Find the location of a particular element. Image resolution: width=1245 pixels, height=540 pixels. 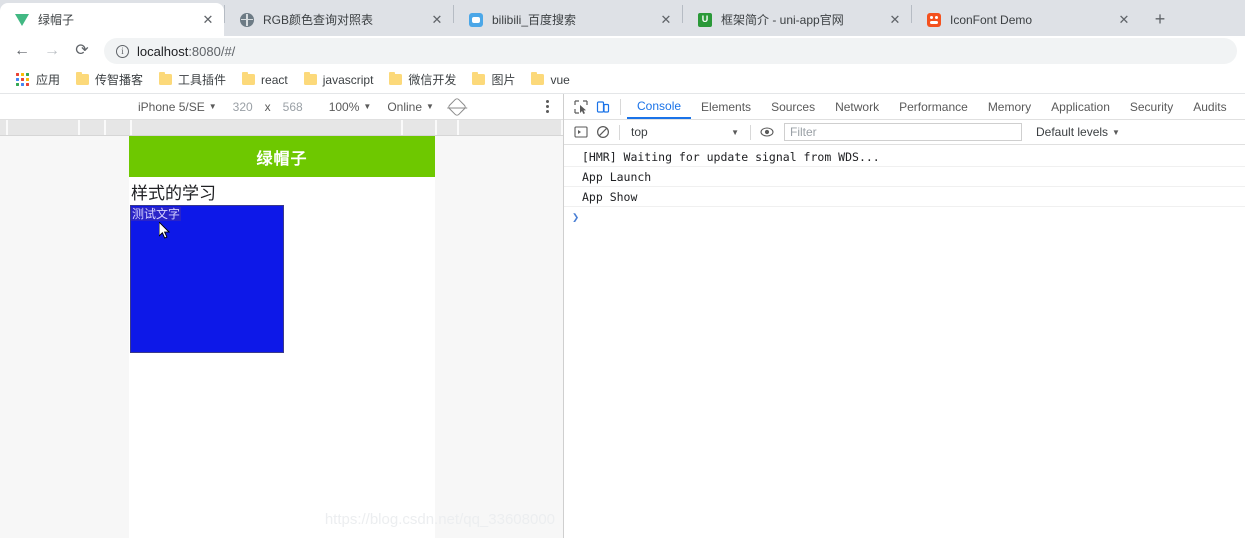

browser-tab-2: bilibili_百度搜索 ✕ is located at coordinates (568, 19).